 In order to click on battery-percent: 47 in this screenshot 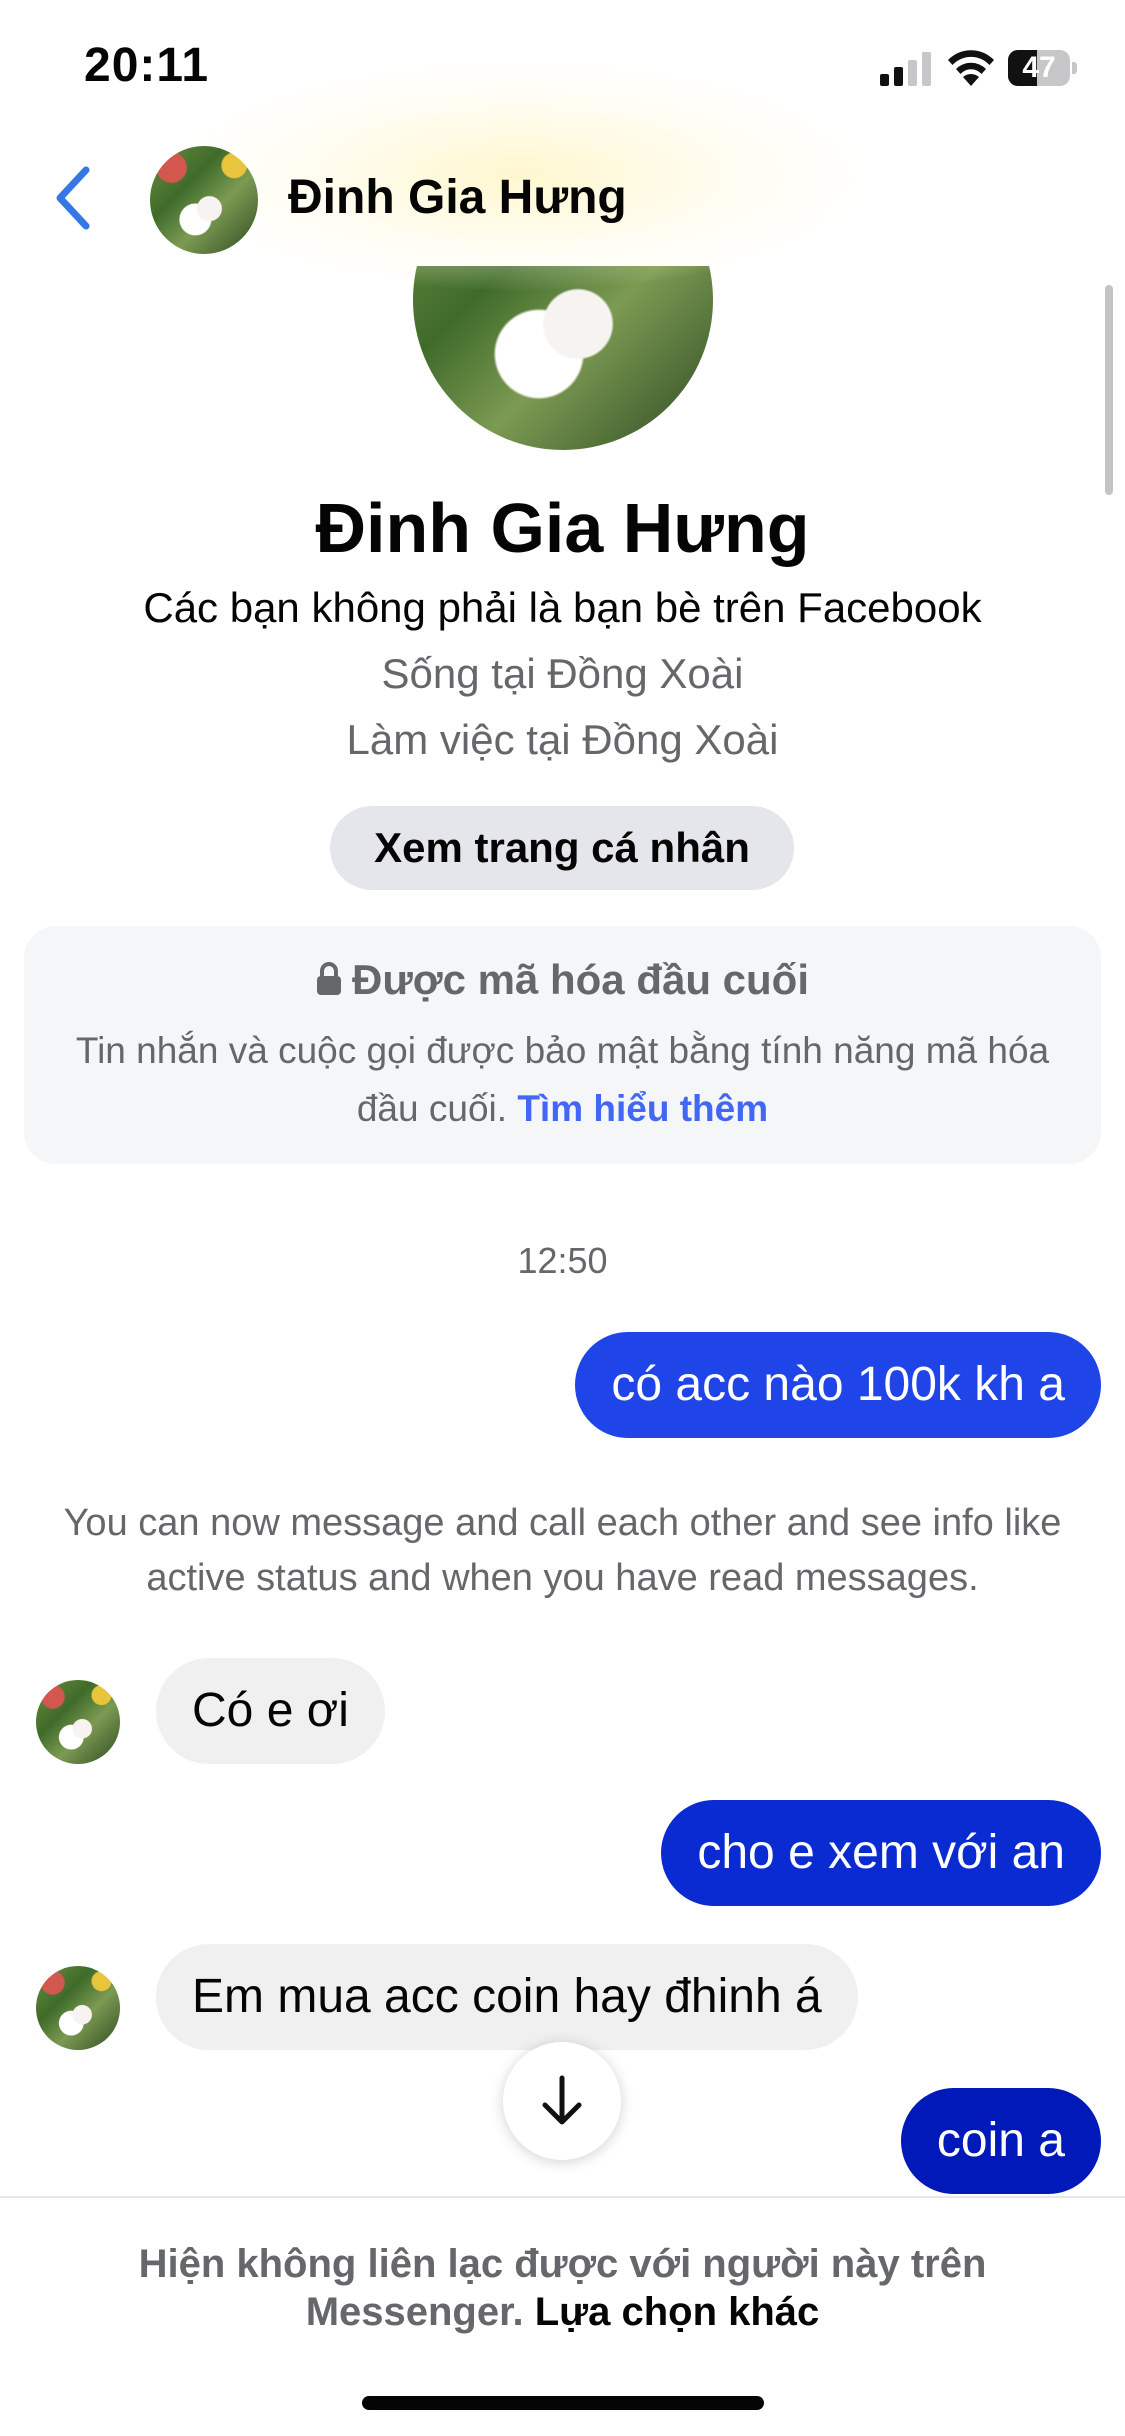, I will do `click(1039, 67)`.